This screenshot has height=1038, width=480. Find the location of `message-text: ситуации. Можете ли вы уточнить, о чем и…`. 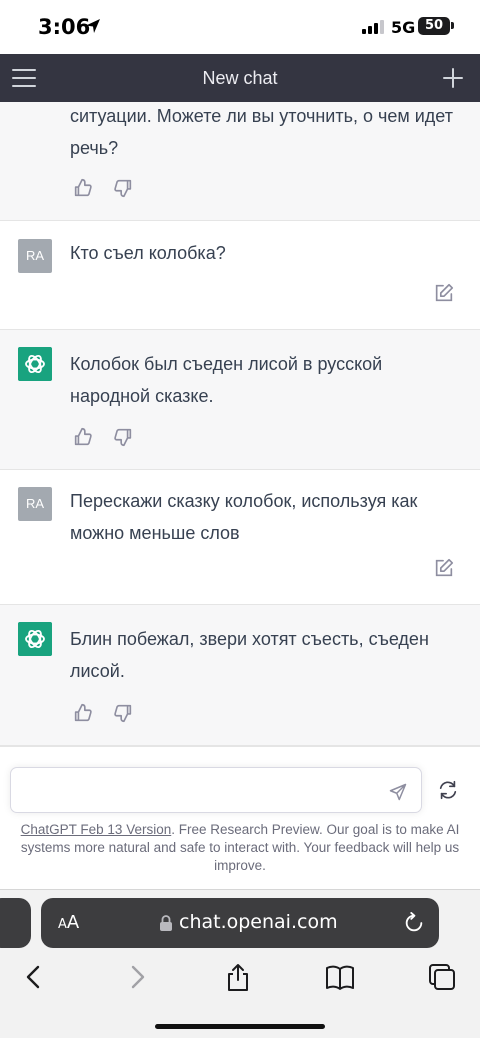

message-text: ситуации. Можете ли вы уточнить, о чем и… is located at coordinates (261, 132).